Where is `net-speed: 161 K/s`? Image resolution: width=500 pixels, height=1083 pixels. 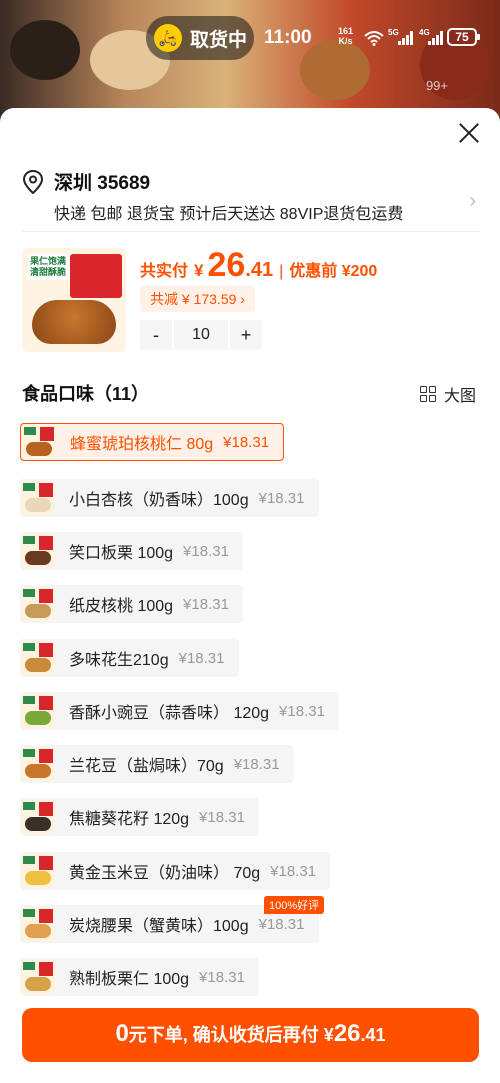 net-speed: 161 K/s is located at coordinates (345, 36).